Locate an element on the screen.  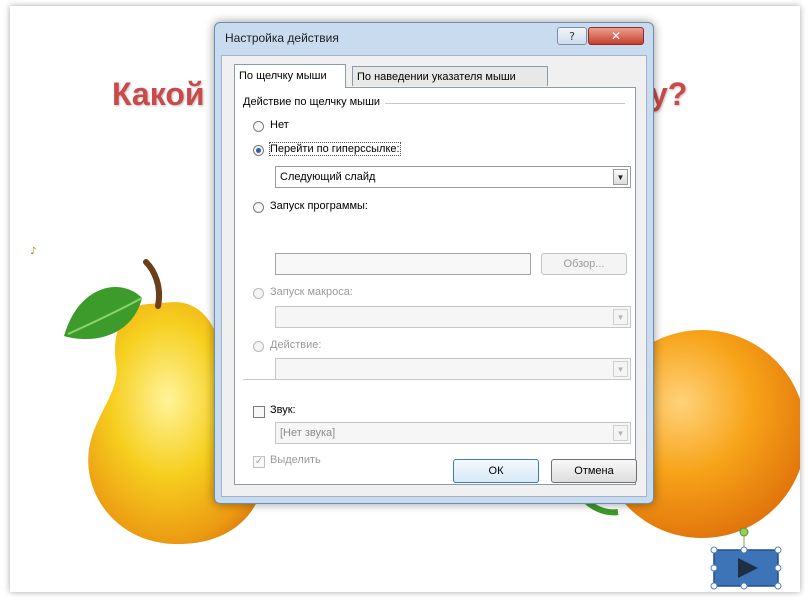
radio-hyperlink is located at coordinates (258, 150).